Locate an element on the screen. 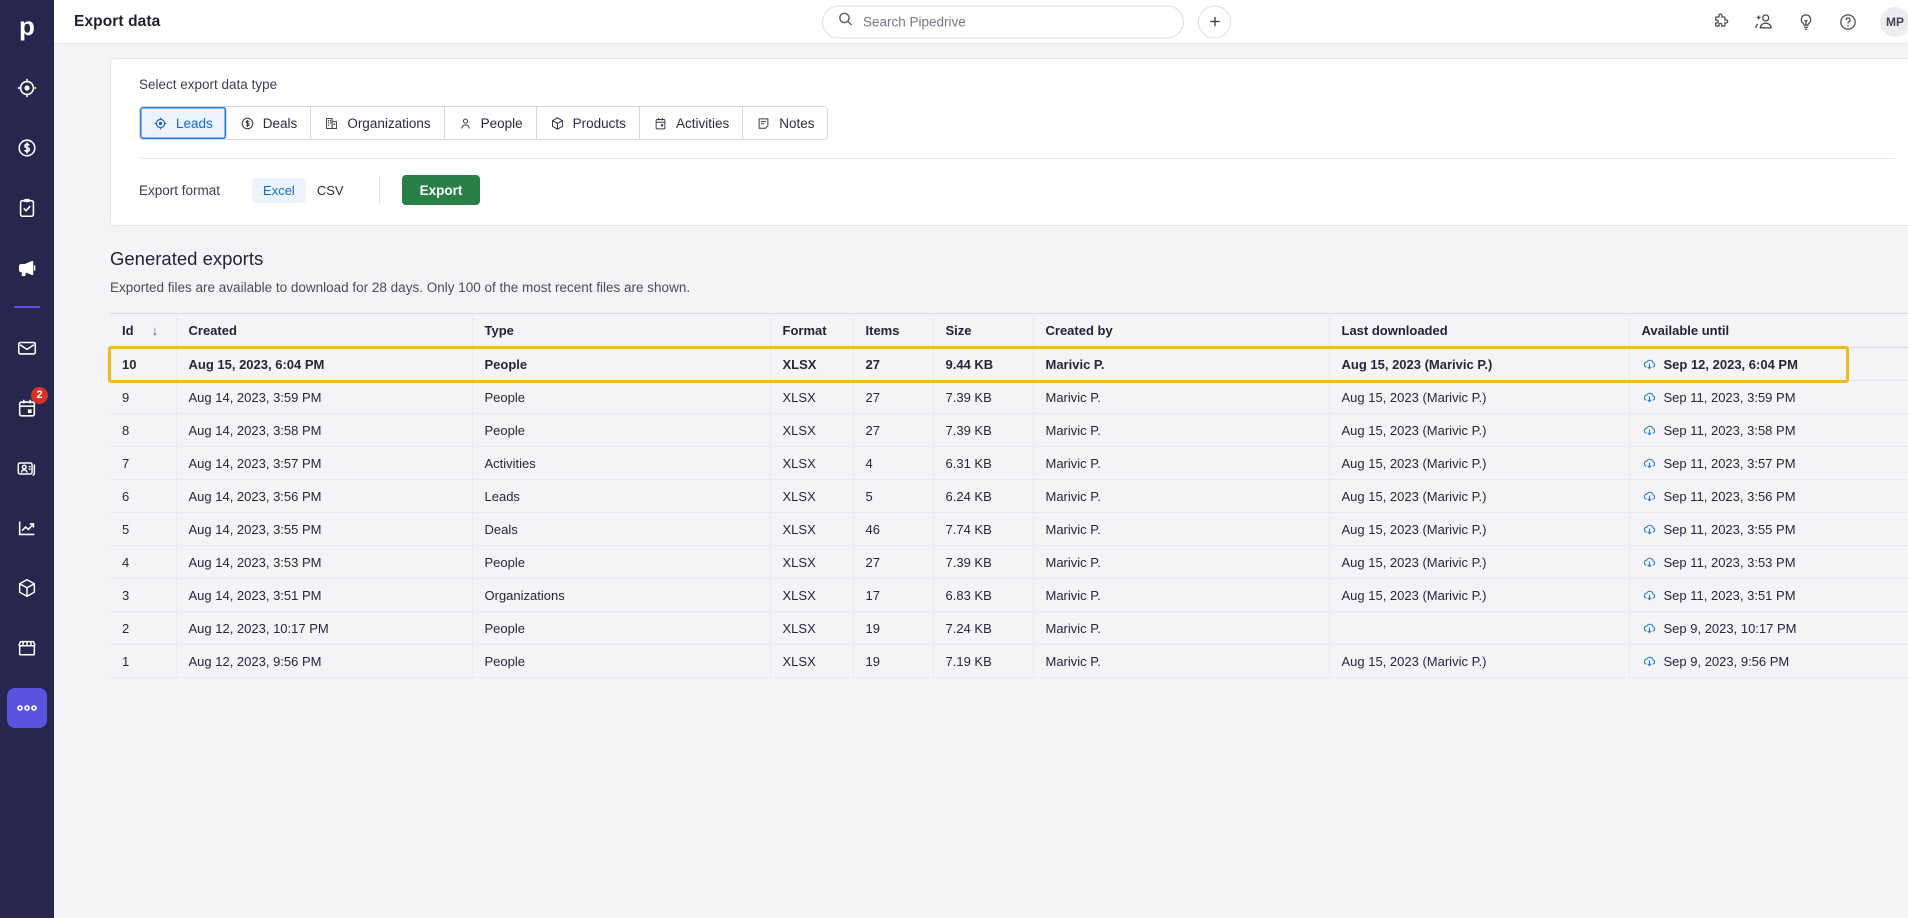 This screenshot has width=1908, height=918. sidebar-item-mail is located at coordinates (27, 348).